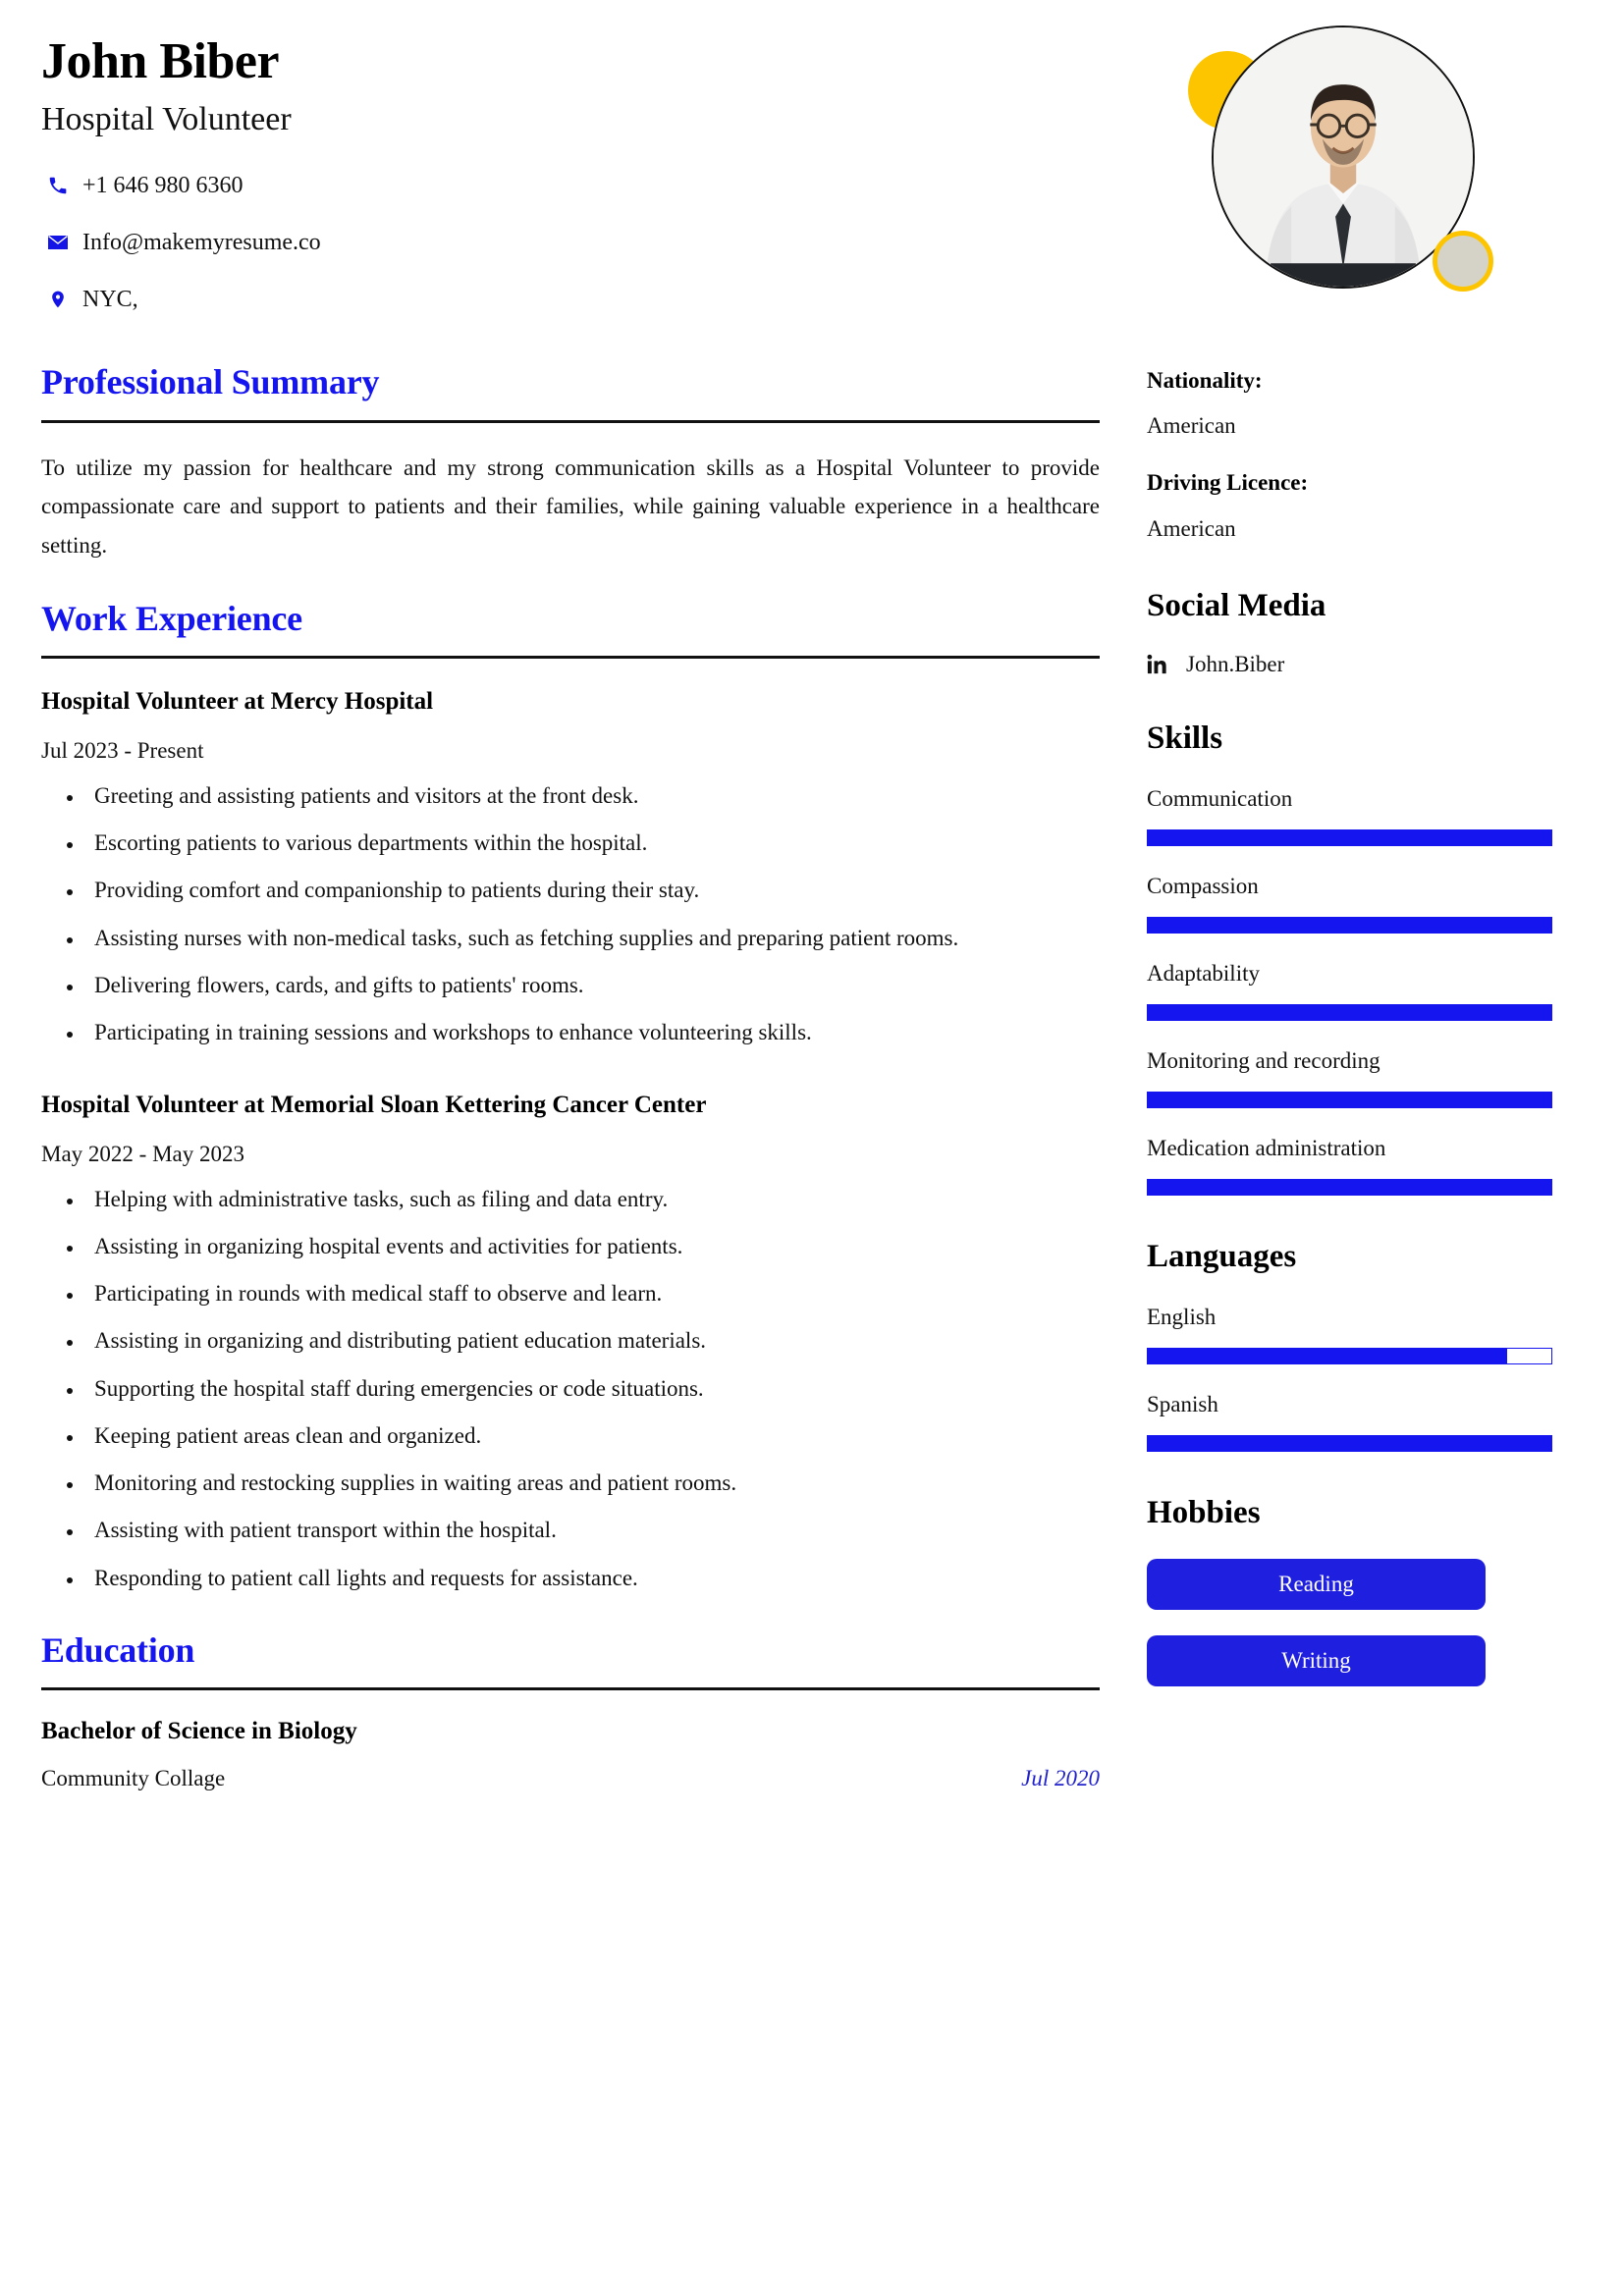  What do you see at coordinates (166, 119) in the screenshot?
I see `job-title: Hospital Volunteer` at bounding box center [166, 119].